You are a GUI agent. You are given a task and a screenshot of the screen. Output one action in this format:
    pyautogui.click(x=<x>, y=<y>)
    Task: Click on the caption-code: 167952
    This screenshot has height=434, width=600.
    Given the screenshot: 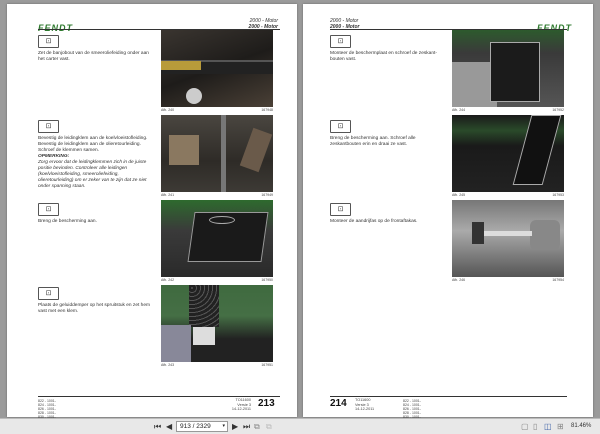 What is the action you would take?
    pyautogui.click(x=558, y=110)
    